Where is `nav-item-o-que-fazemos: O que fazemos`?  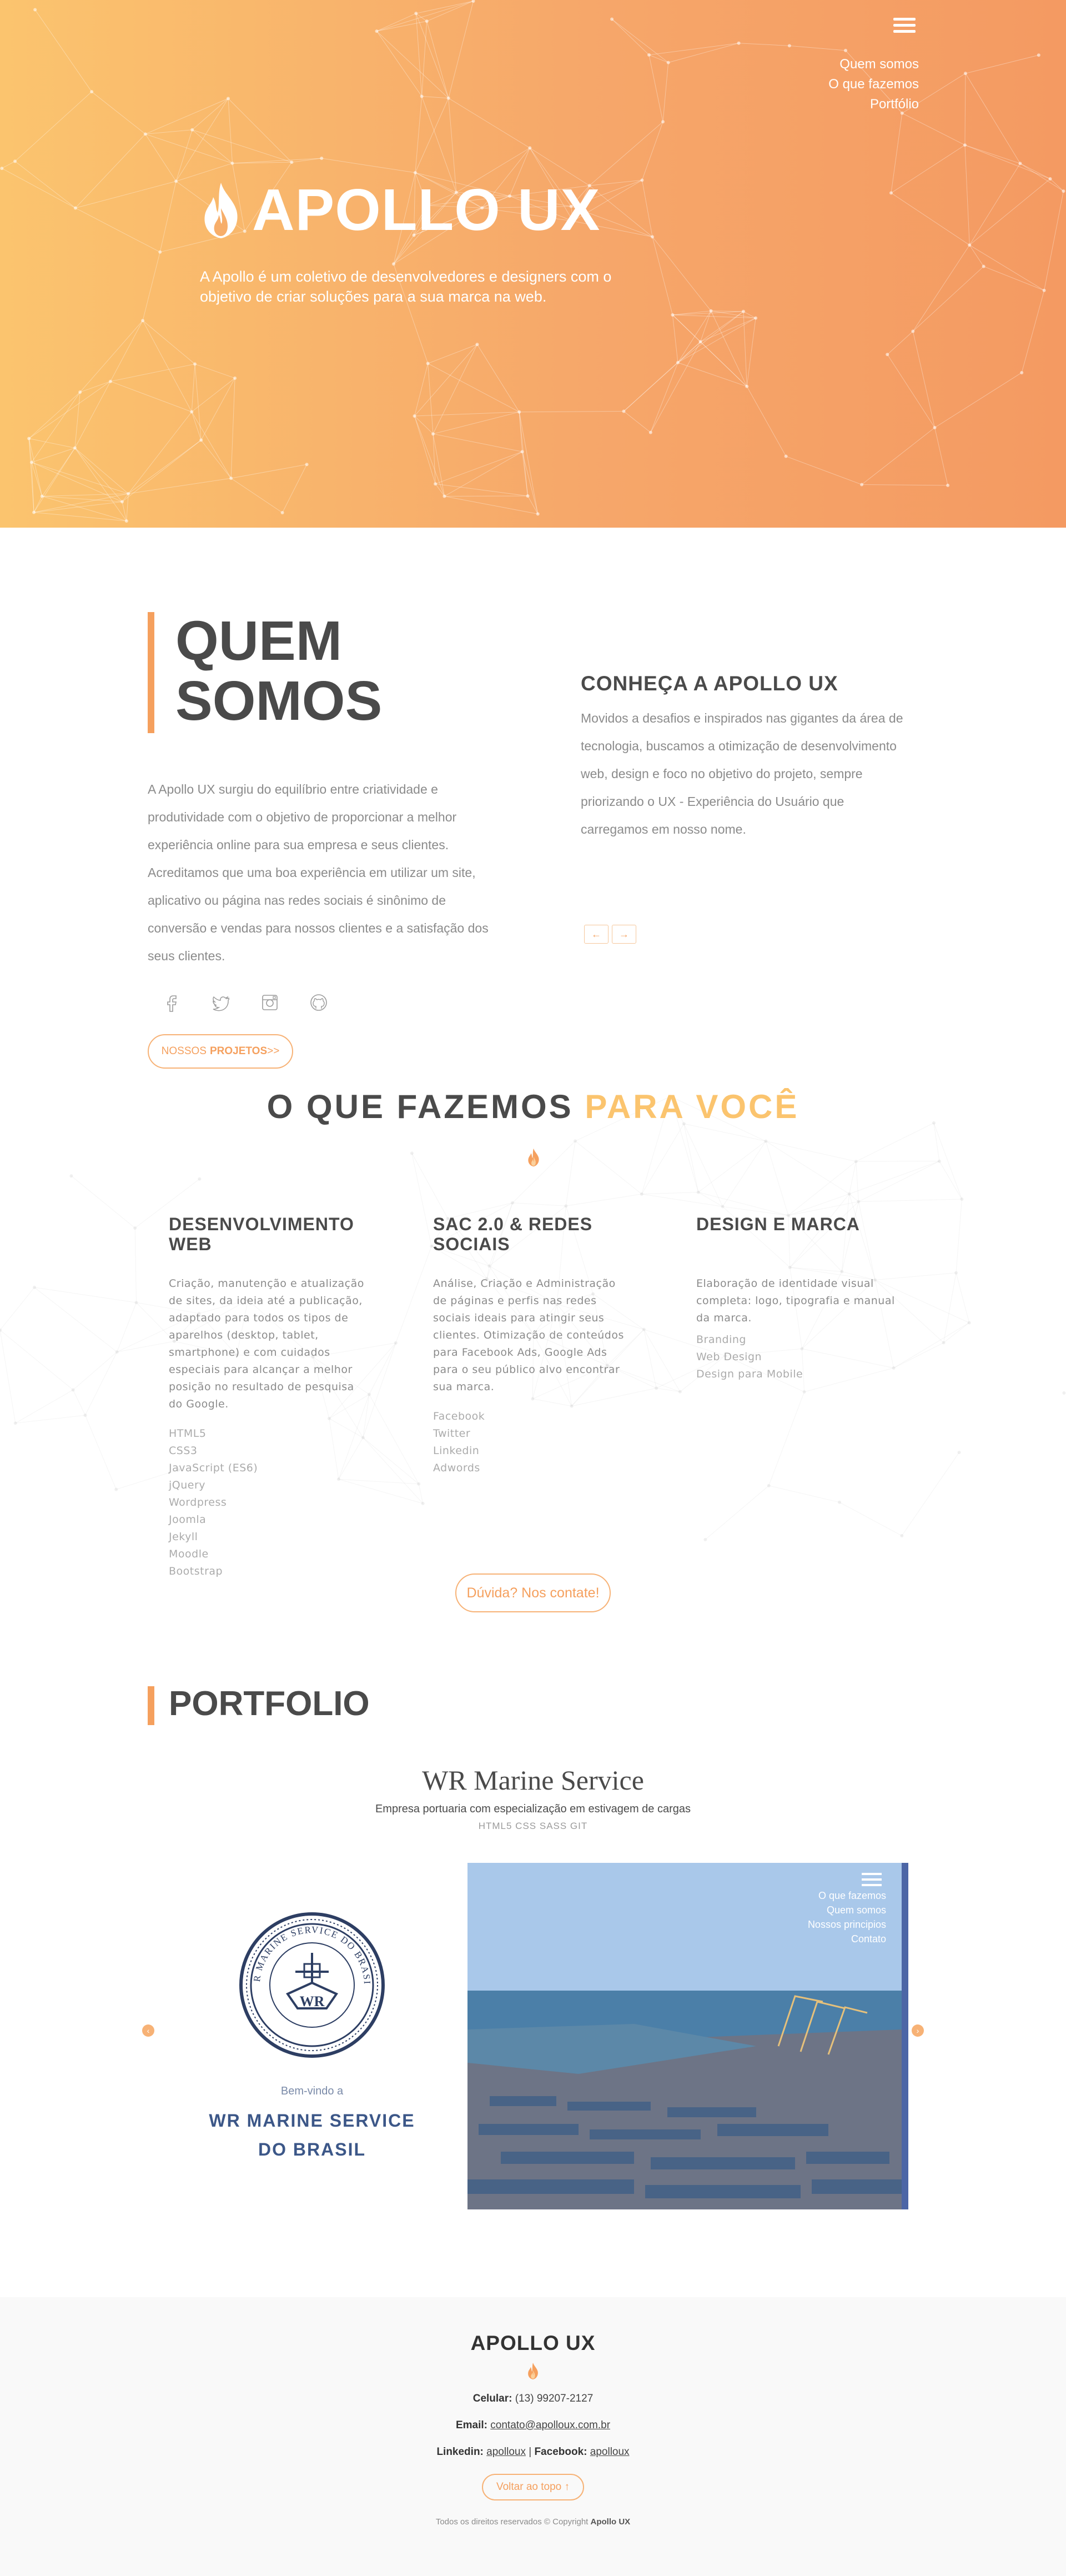
nav-item-o-que-fazemos: O que fazemos is located at coordinates (873, 84).